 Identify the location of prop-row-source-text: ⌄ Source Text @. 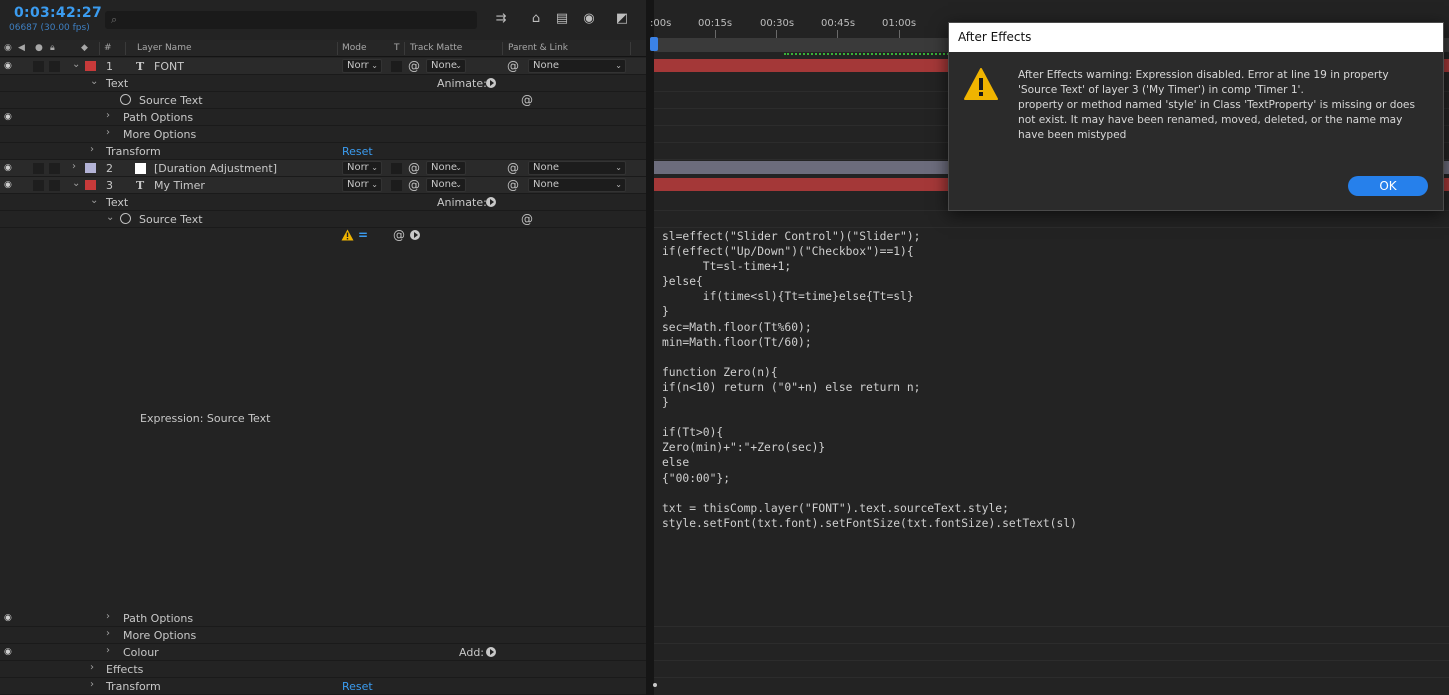
(323, 219).